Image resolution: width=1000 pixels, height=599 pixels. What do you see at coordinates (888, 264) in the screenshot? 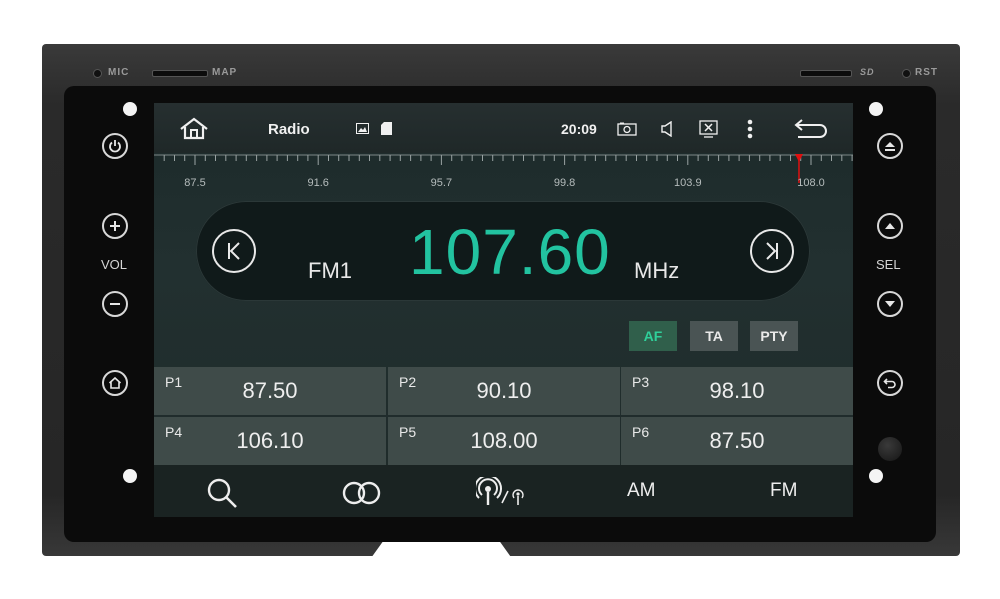
I see `sel-label: SEL` at bounding box center [888, 264].